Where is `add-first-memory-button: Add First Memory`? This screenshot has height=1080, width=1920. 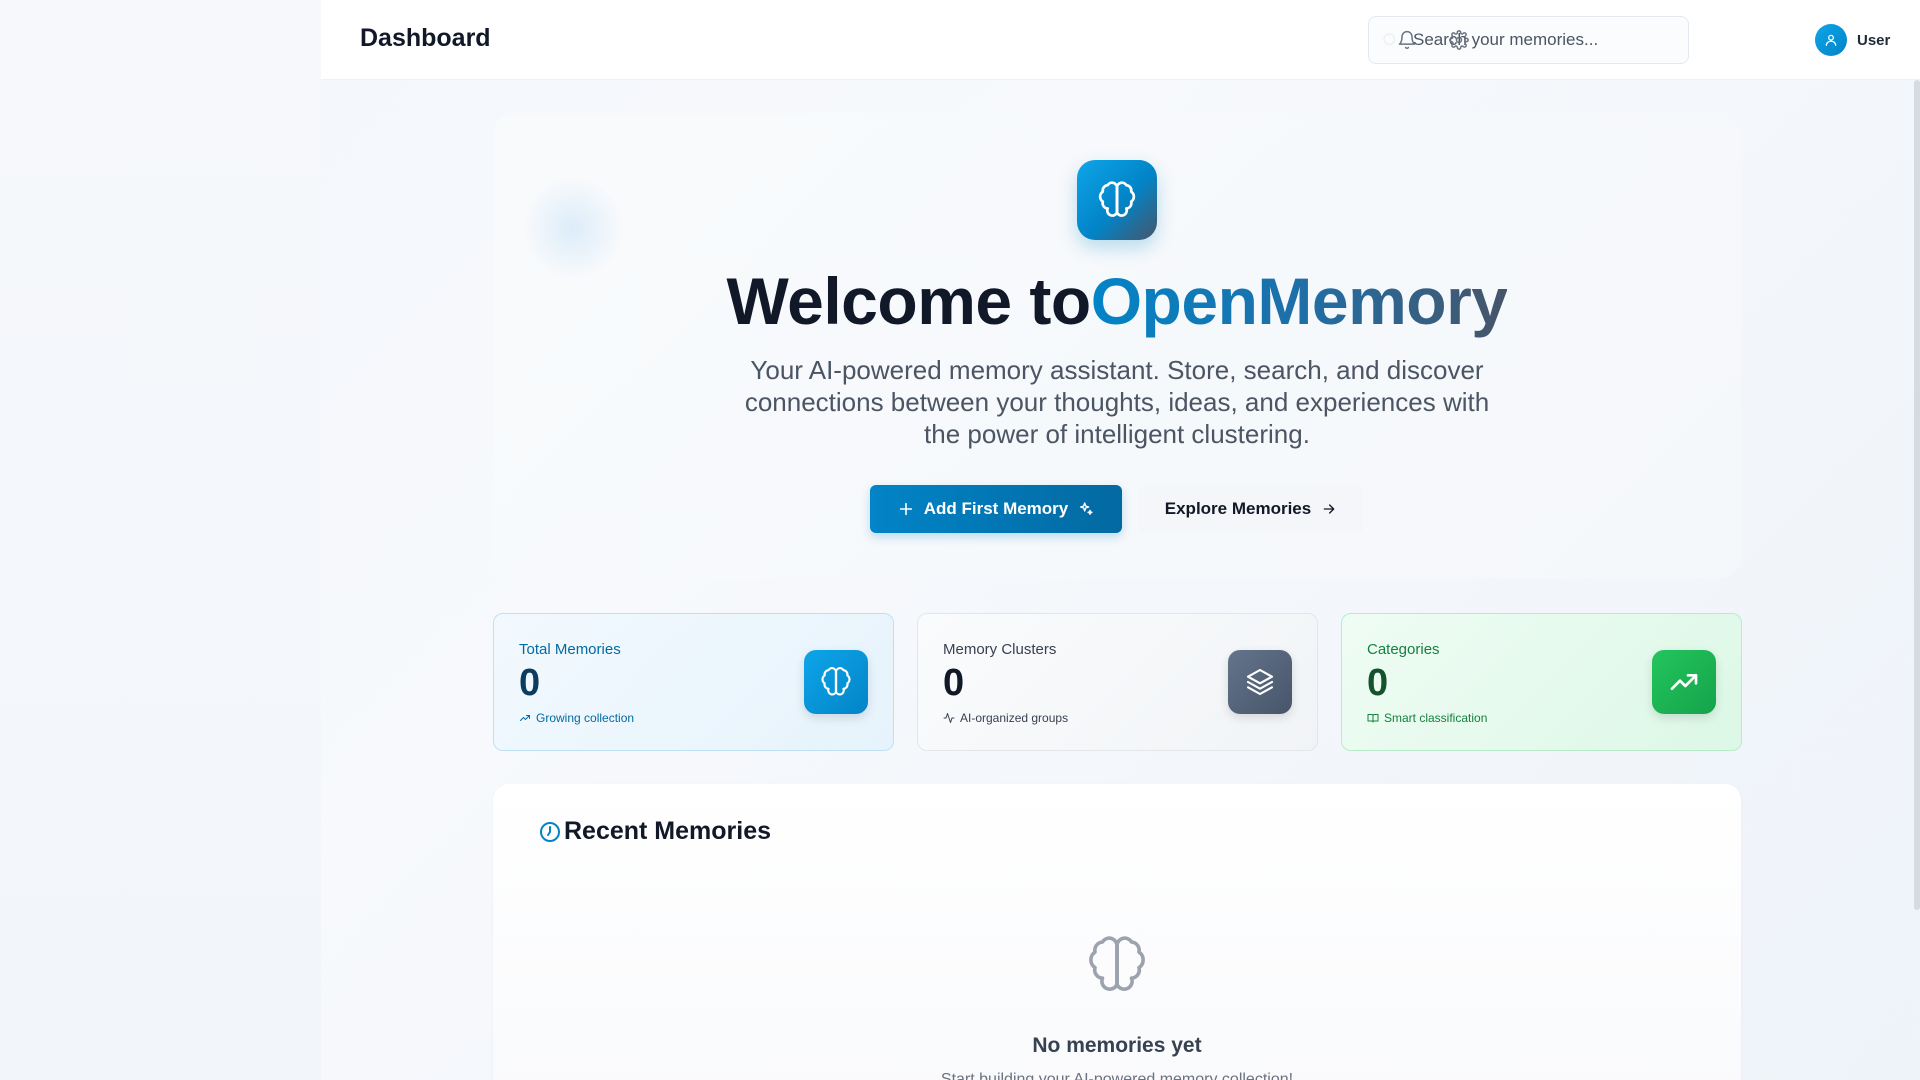 add-first-memory-button: Add First Memory is located at coordinates (996, 509).